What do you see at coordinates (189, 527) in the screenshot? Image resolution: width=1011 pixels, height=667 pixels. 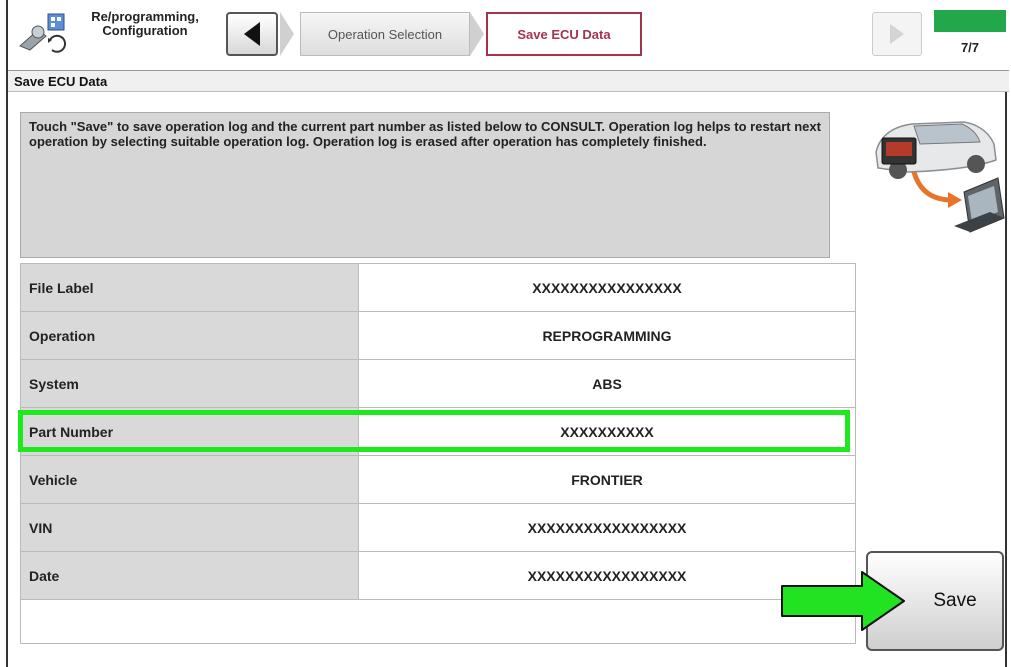 I see `row-label-vin: VIN` at bounding box center [189, 527].